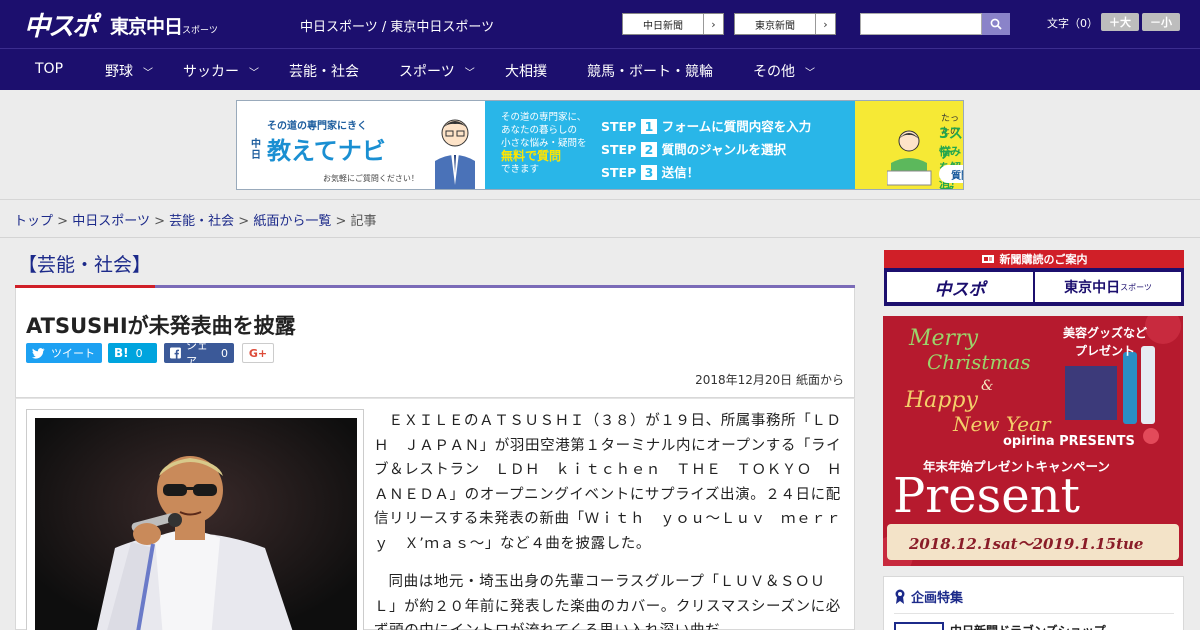 This screenshot has width=1200, height=630. What do you see at coordinates (132, 353) in the screenshot?
I see `hatena-bookmark-button: B! 0` at bounding box center [132, 353].